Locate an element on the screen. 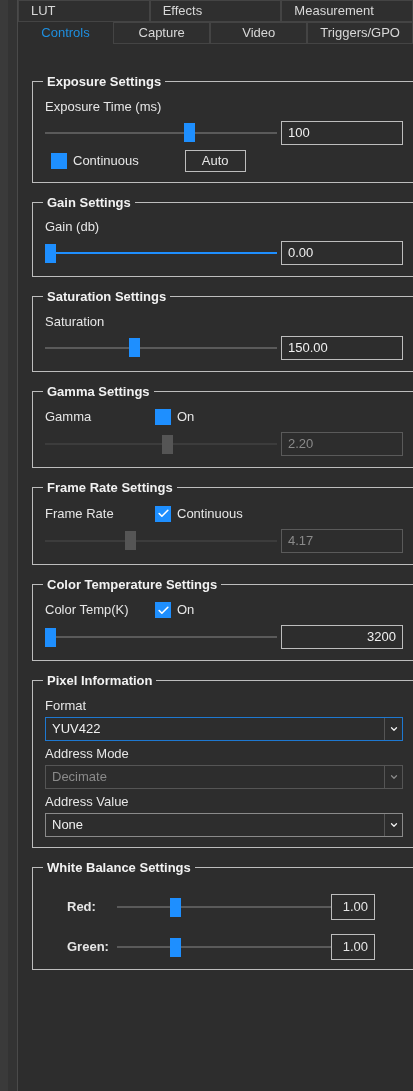  dropdown: None is located at coordinates (224, 824).